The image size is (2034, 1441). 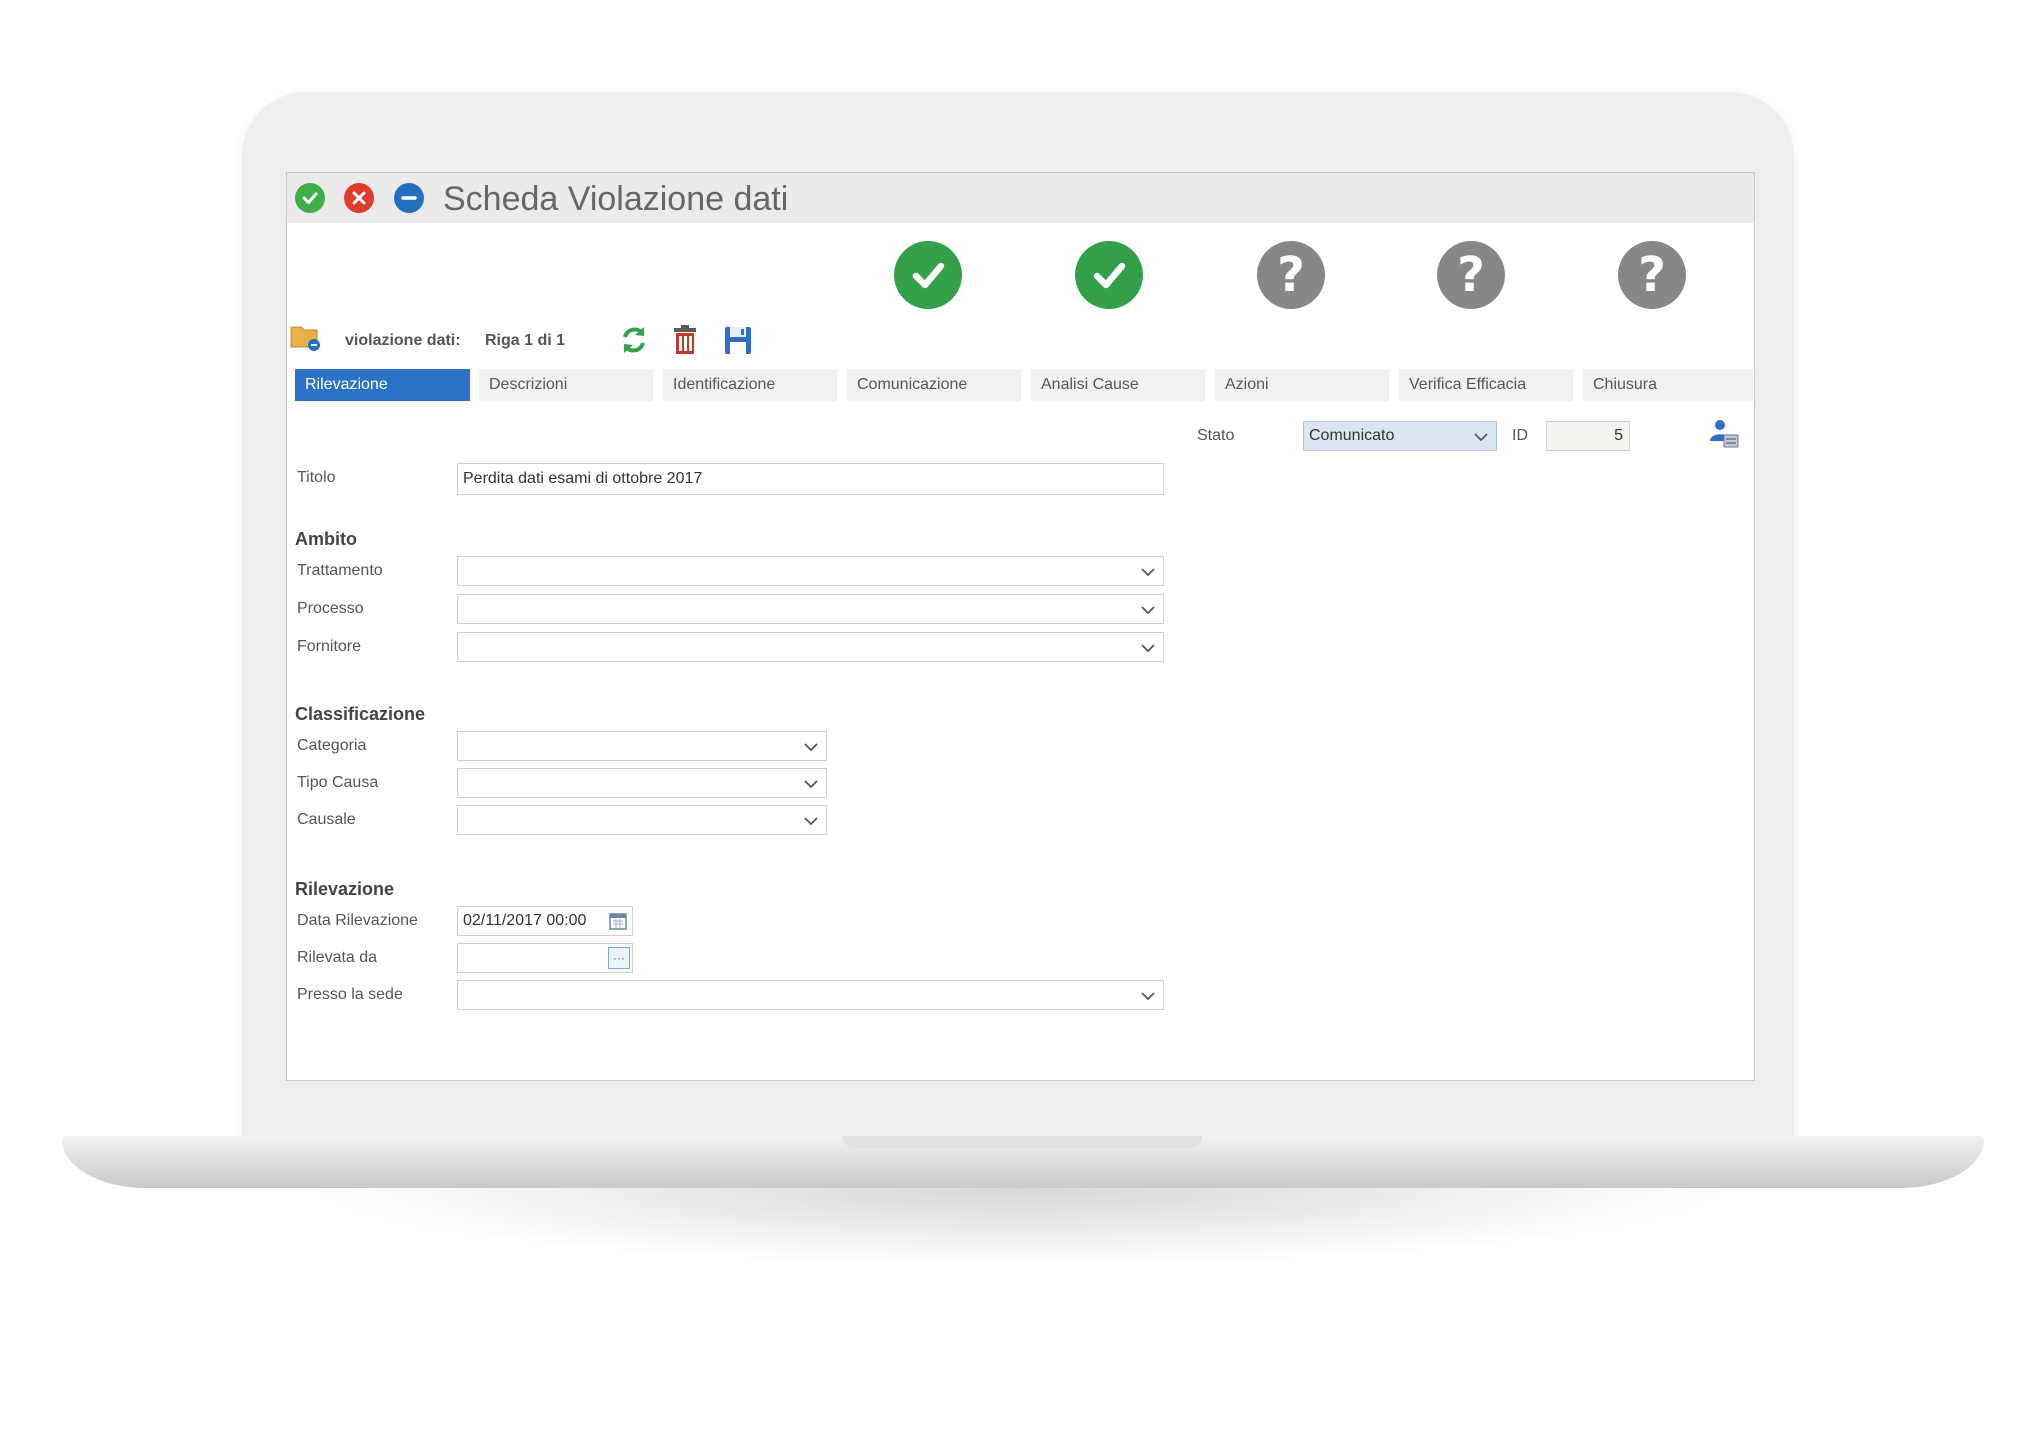 What do you see at coordinates (642, 783) in the screenshot?
I see `tipo-causa-select` at bounding box center [642, 783].